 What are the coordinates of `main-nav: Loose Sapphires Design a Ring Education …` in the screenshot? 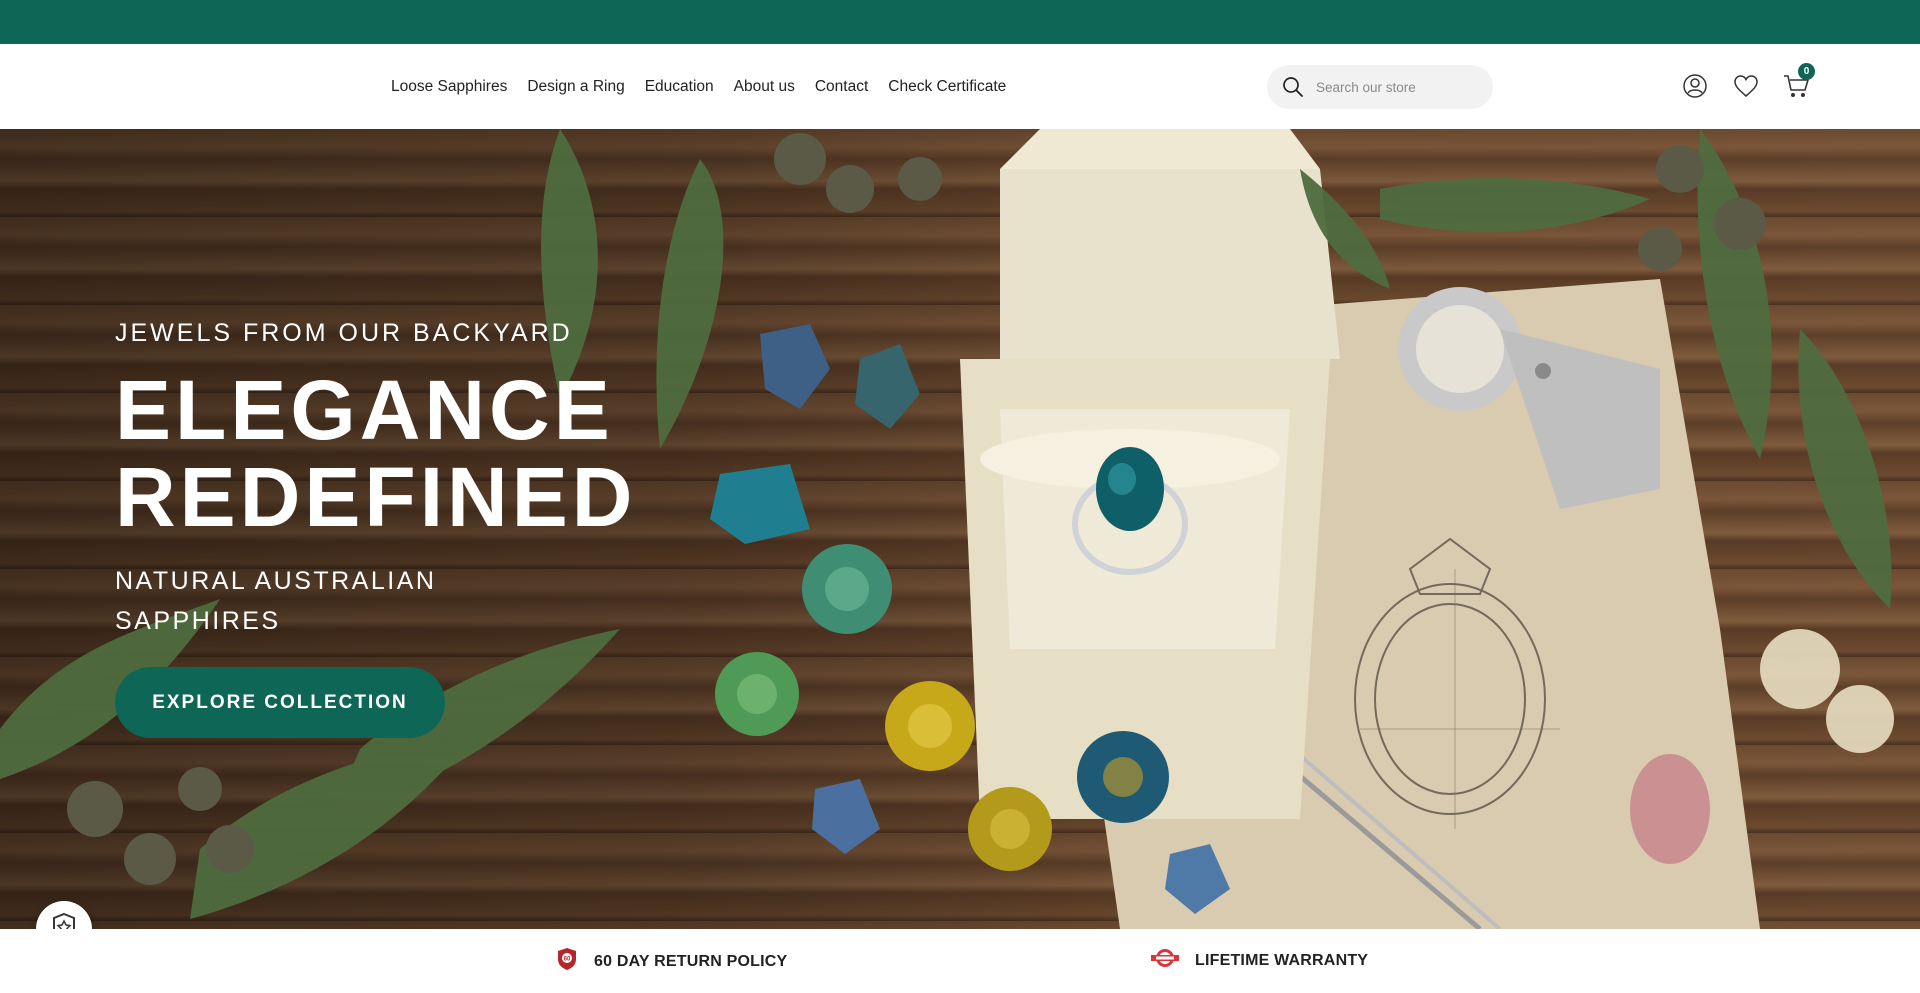 It's located at (708, 86).